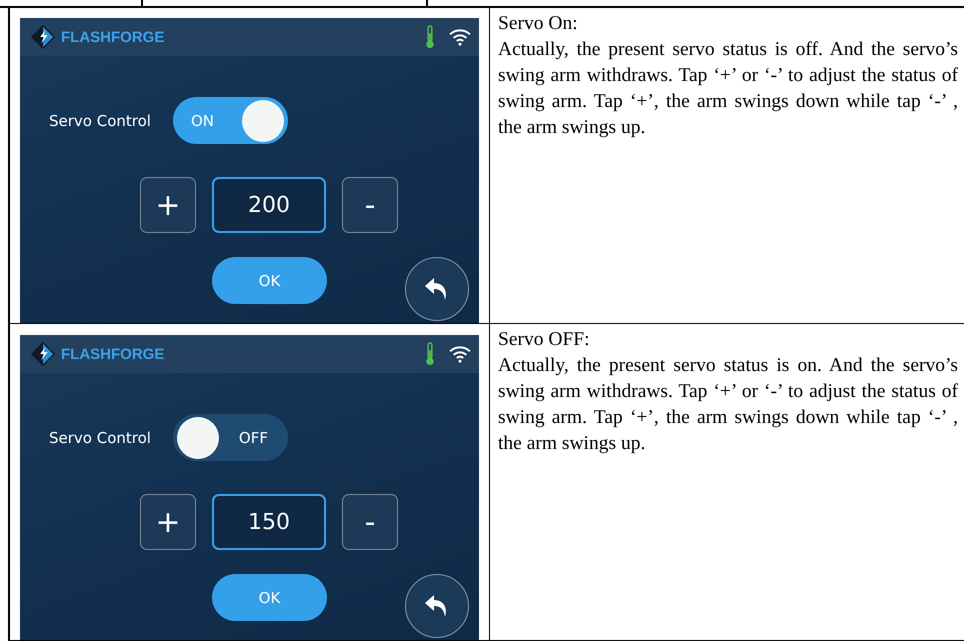  Describe the element at coordinates (728, 405) in the screenshot. I see `description-text: Actually, the present servo status is on. And the servo’s swing arm withdraws. Tap ‘+’ or ‘-’ to adjust the status of swing arm. Tap ‘+’, the arm swings down while tap ‘-’ , the arm swings up.` at that location.